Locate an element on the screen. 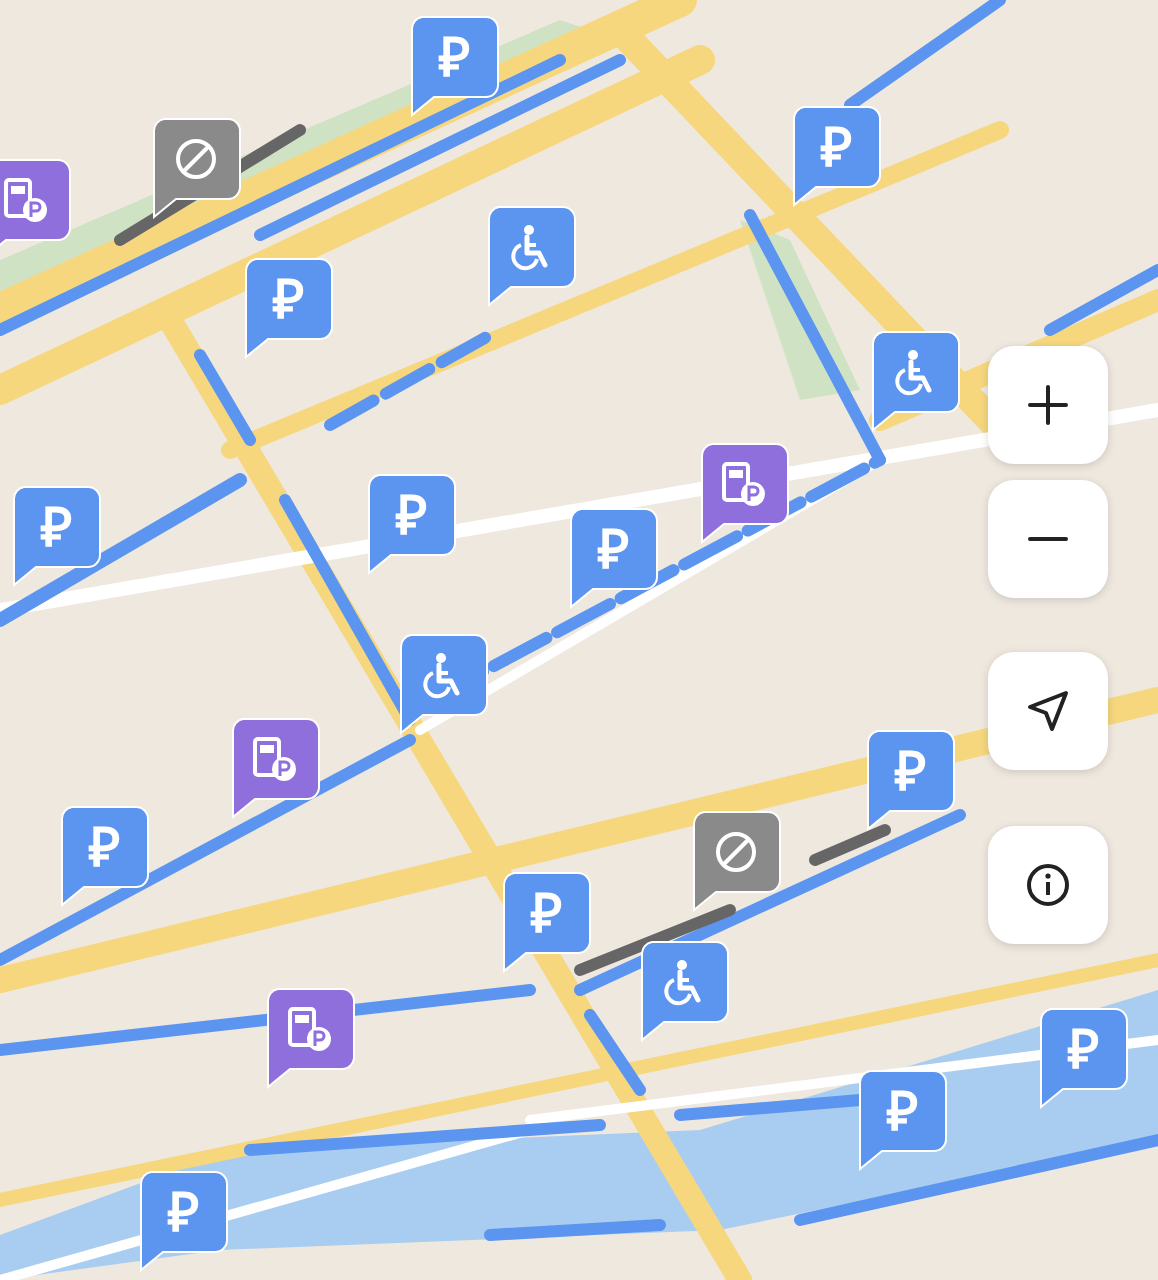 Image resolution: width=1158 pixels, height=1280 pixels. info-icon is located at coordinates (1048, 885).